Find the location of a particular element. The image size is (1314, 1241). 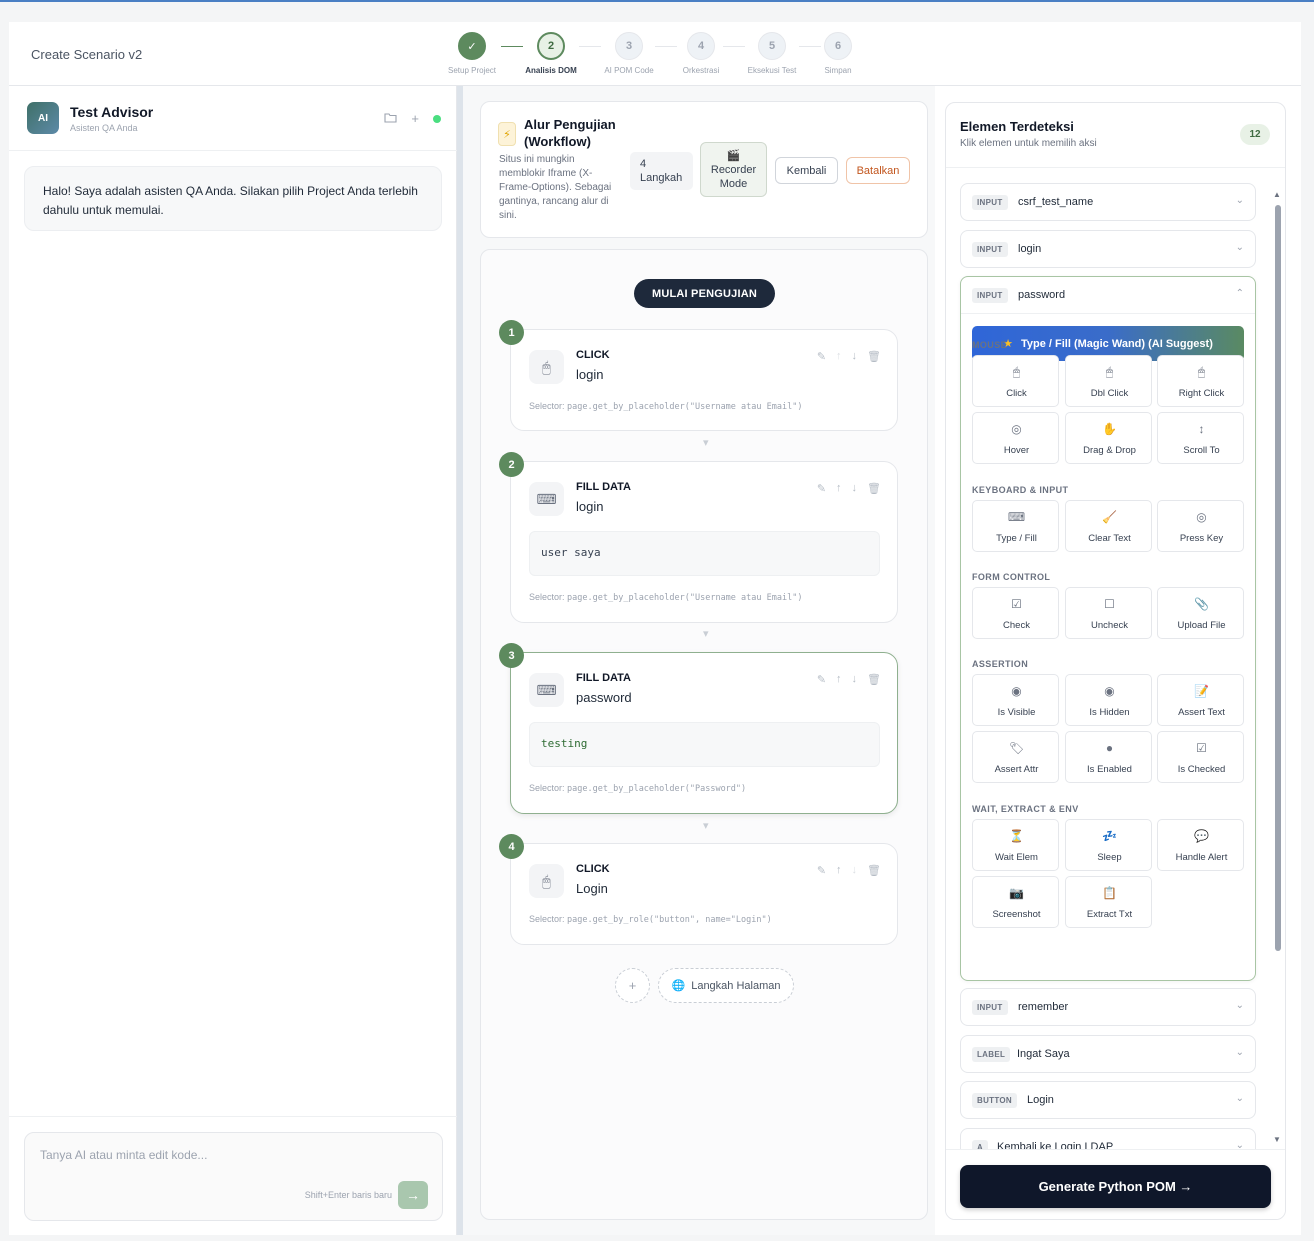

stepper-step-3: 3 AI POM Code is located at coordinates (629, 53).